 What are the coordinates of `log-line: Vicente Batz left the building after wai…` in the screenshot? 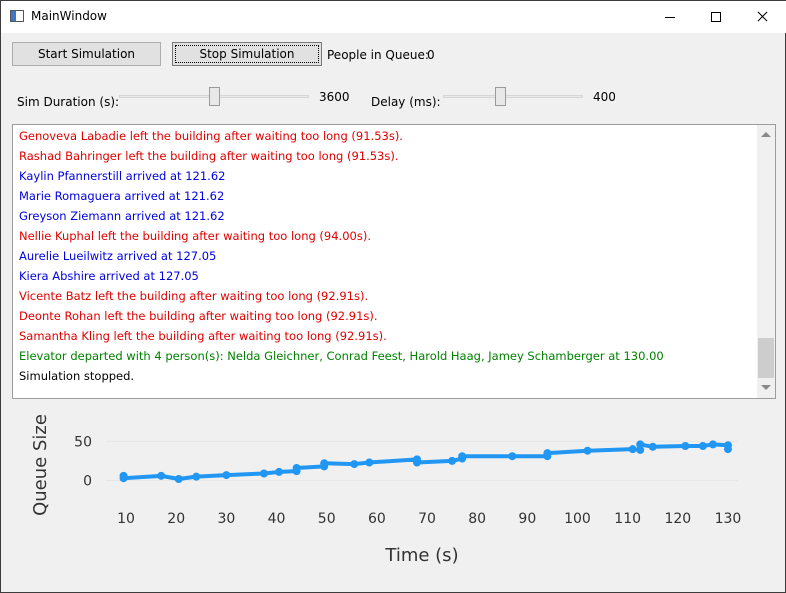 It's located at (194, 296).